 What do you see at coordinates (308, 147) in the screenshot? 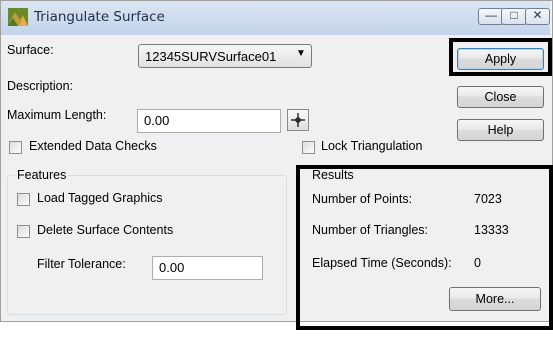
I see `lock-triangulation-checkbox` at bounding box center [308, 147].